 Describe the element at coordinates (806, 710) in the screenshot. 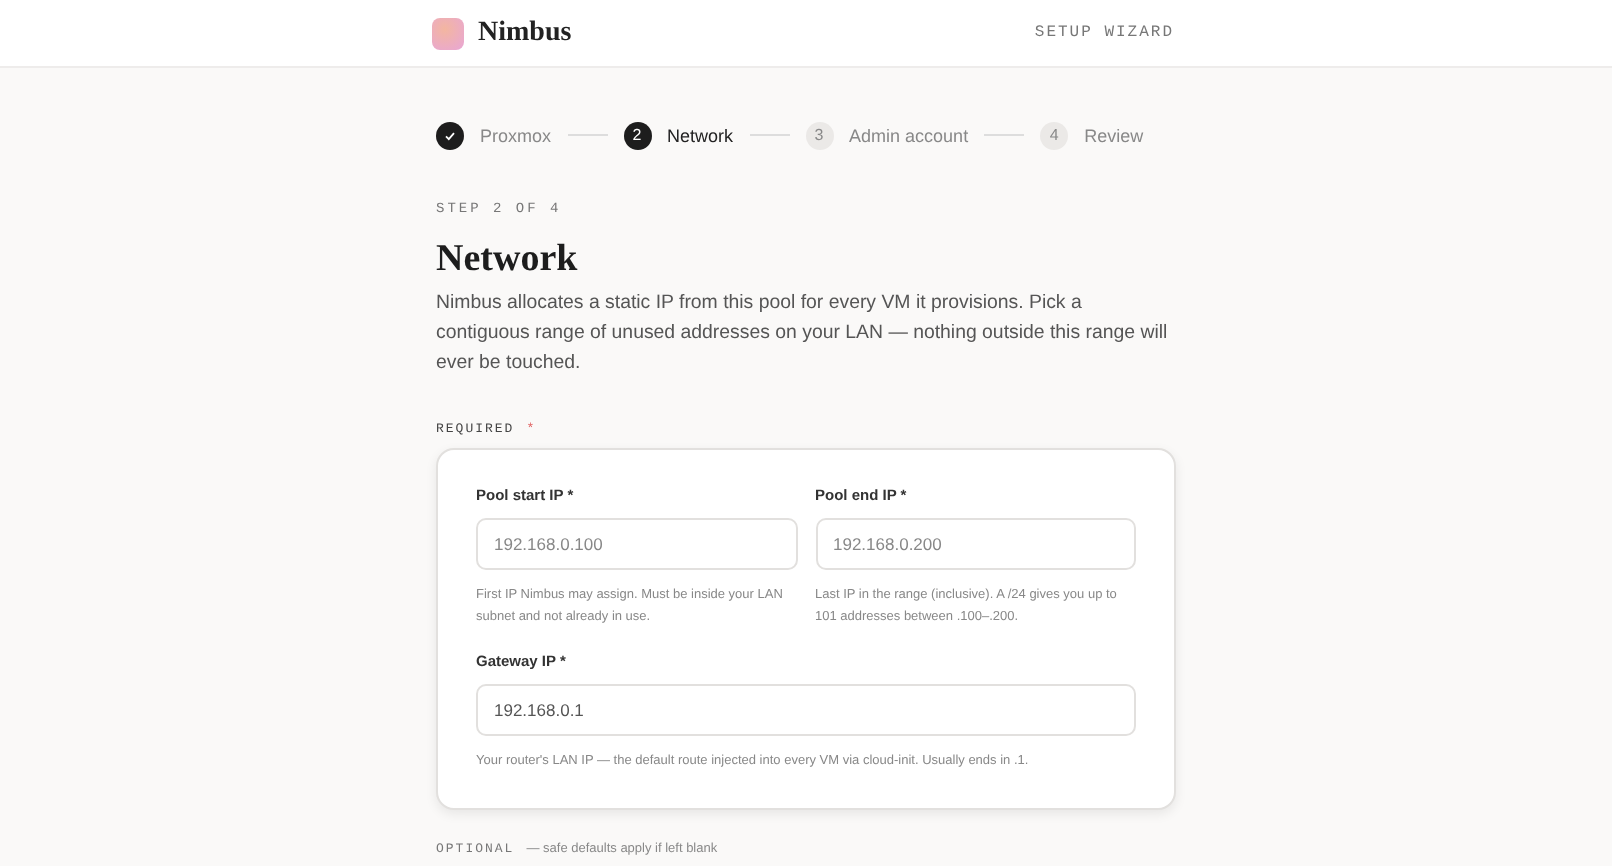

I see `ip-field: 192.168.0.1` at that location.